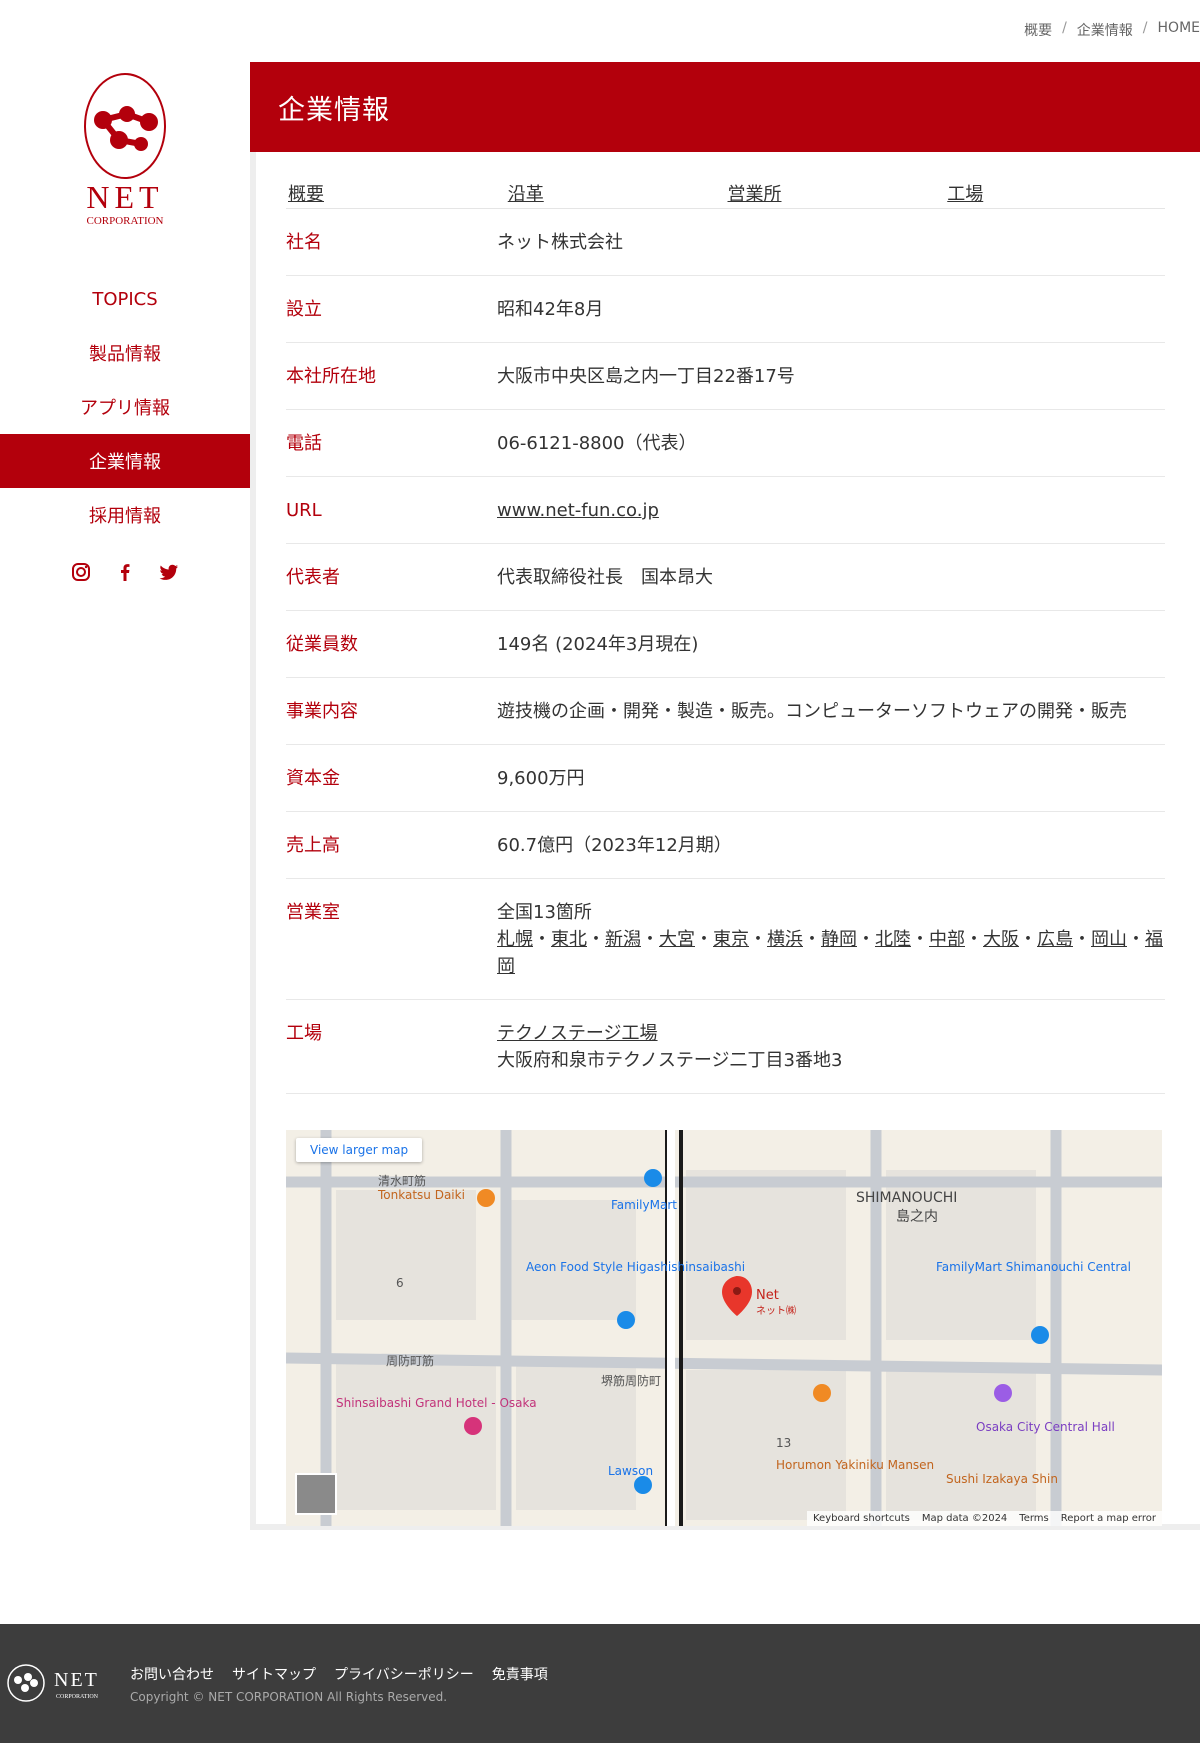 The image size is (1200, 1743). What do you see at coordinates (725, 644) in the screenshot?
I see `row-employees: 従業員数 149名 (2024年3月現在)` at bounding box center [725, 644].